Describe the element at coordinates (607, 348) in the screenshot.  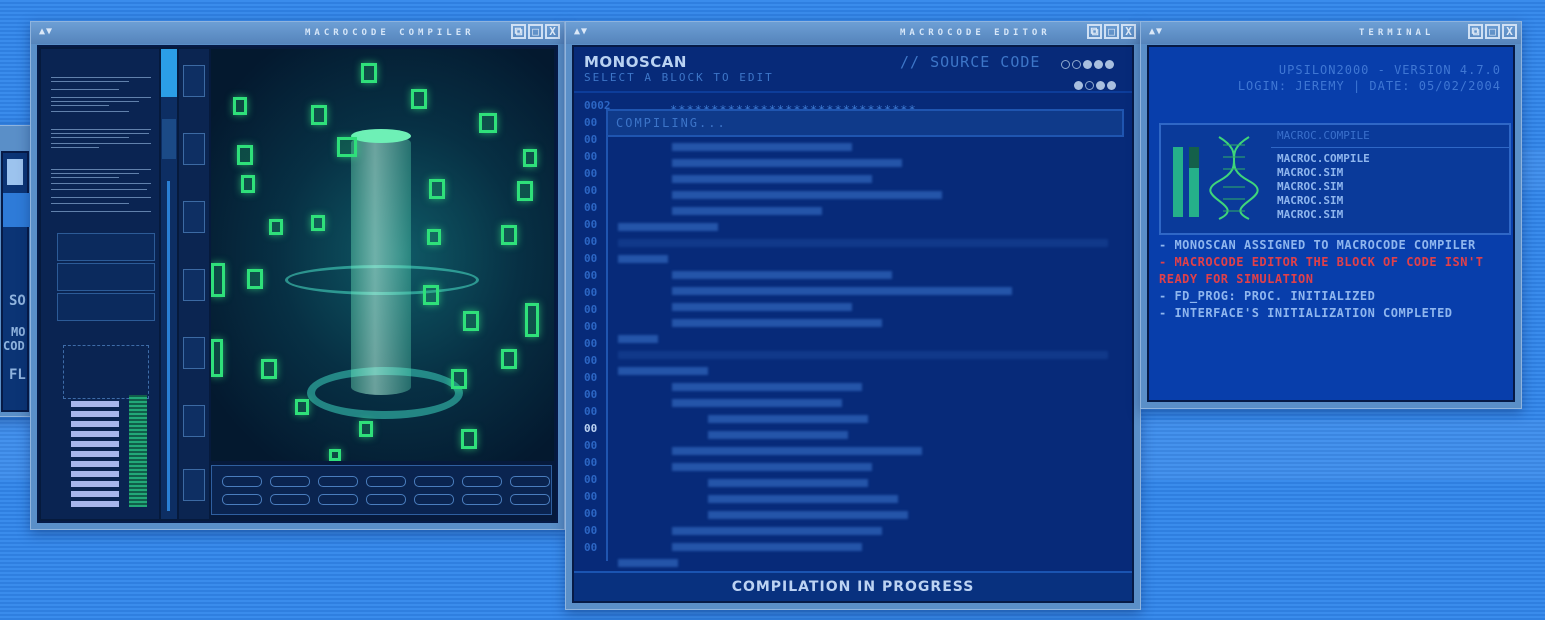
I see `editor-guide-line` at that location.